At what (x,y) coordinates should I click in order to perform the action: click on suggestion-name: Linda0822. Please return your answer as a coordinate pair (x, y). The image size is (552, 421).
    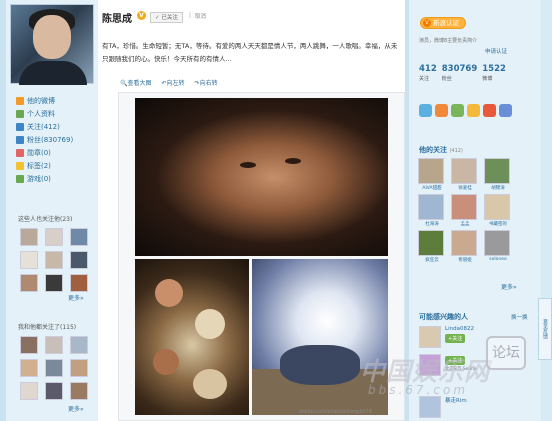
    Looking at the image, I should click on (459, 329).